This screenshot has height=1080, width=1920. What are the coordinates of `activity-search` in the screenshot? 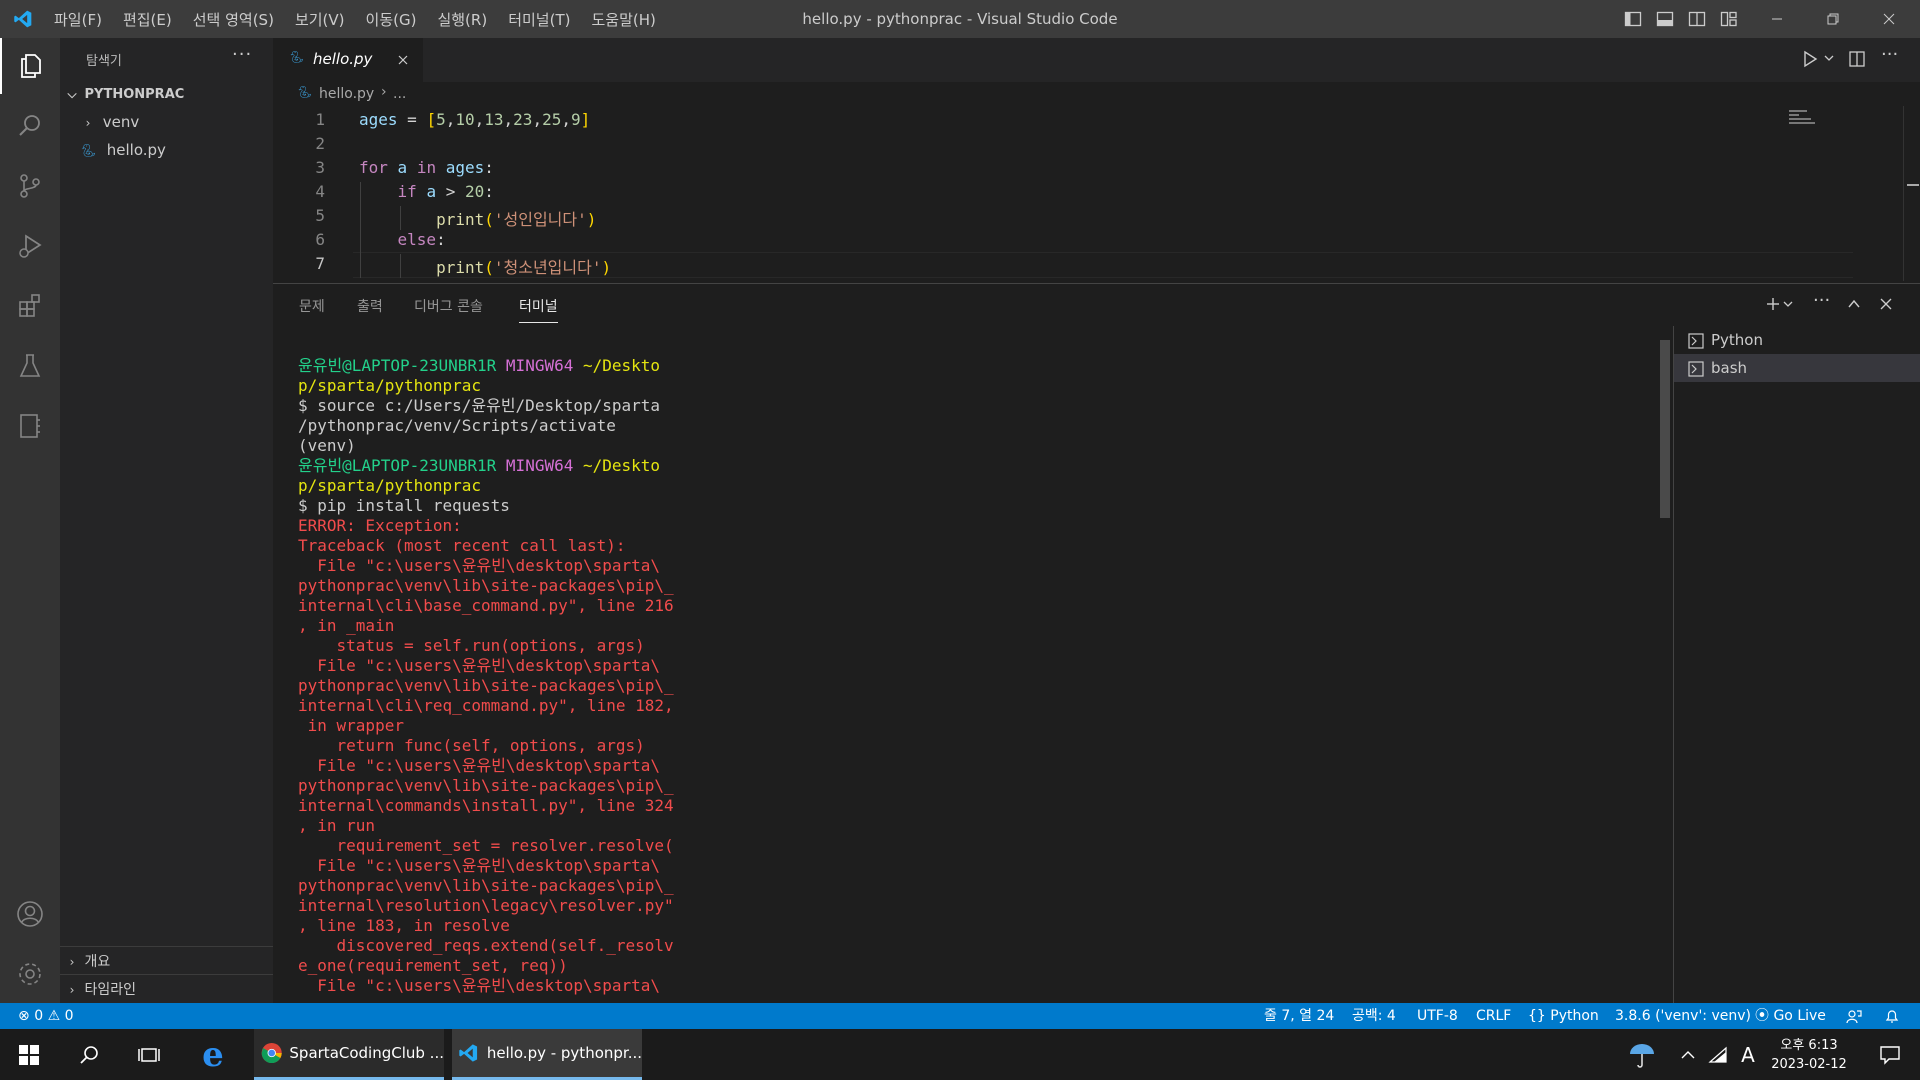 It's located at (30, 126).